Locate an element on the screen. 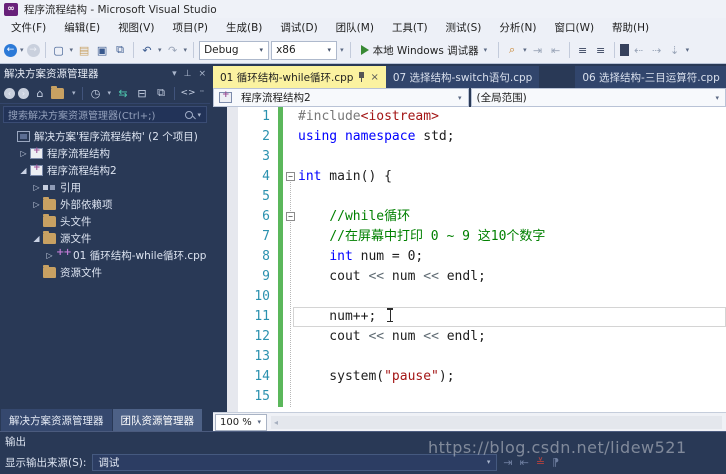 The height and width of the screenshot is (474, 726). navigate-back-icon: ← is located at coordinates (10, 50).